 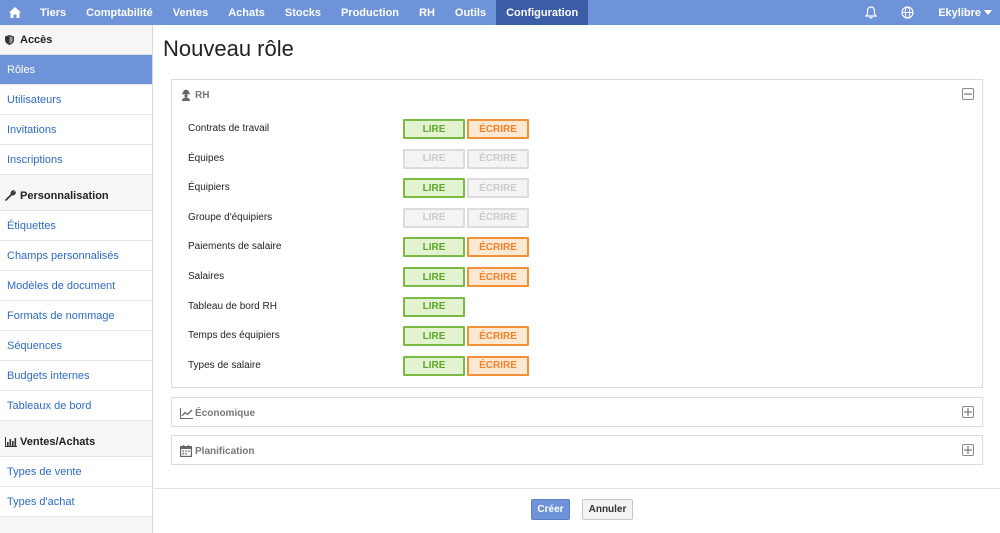 I want to click on user-name: Ekylibre, so click(x=959, y=12).